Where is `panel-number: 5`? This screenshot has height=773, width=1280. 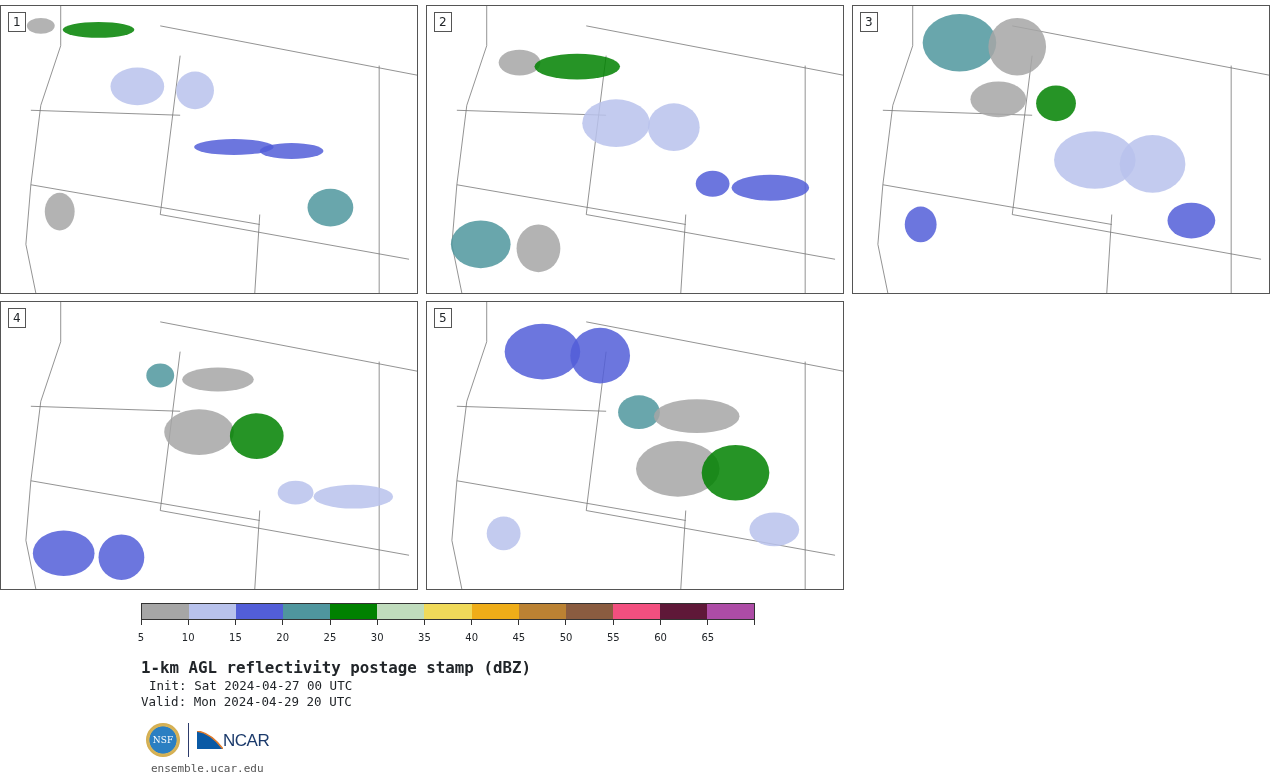
panel-number: 5 is located at coordinates (443, 318).